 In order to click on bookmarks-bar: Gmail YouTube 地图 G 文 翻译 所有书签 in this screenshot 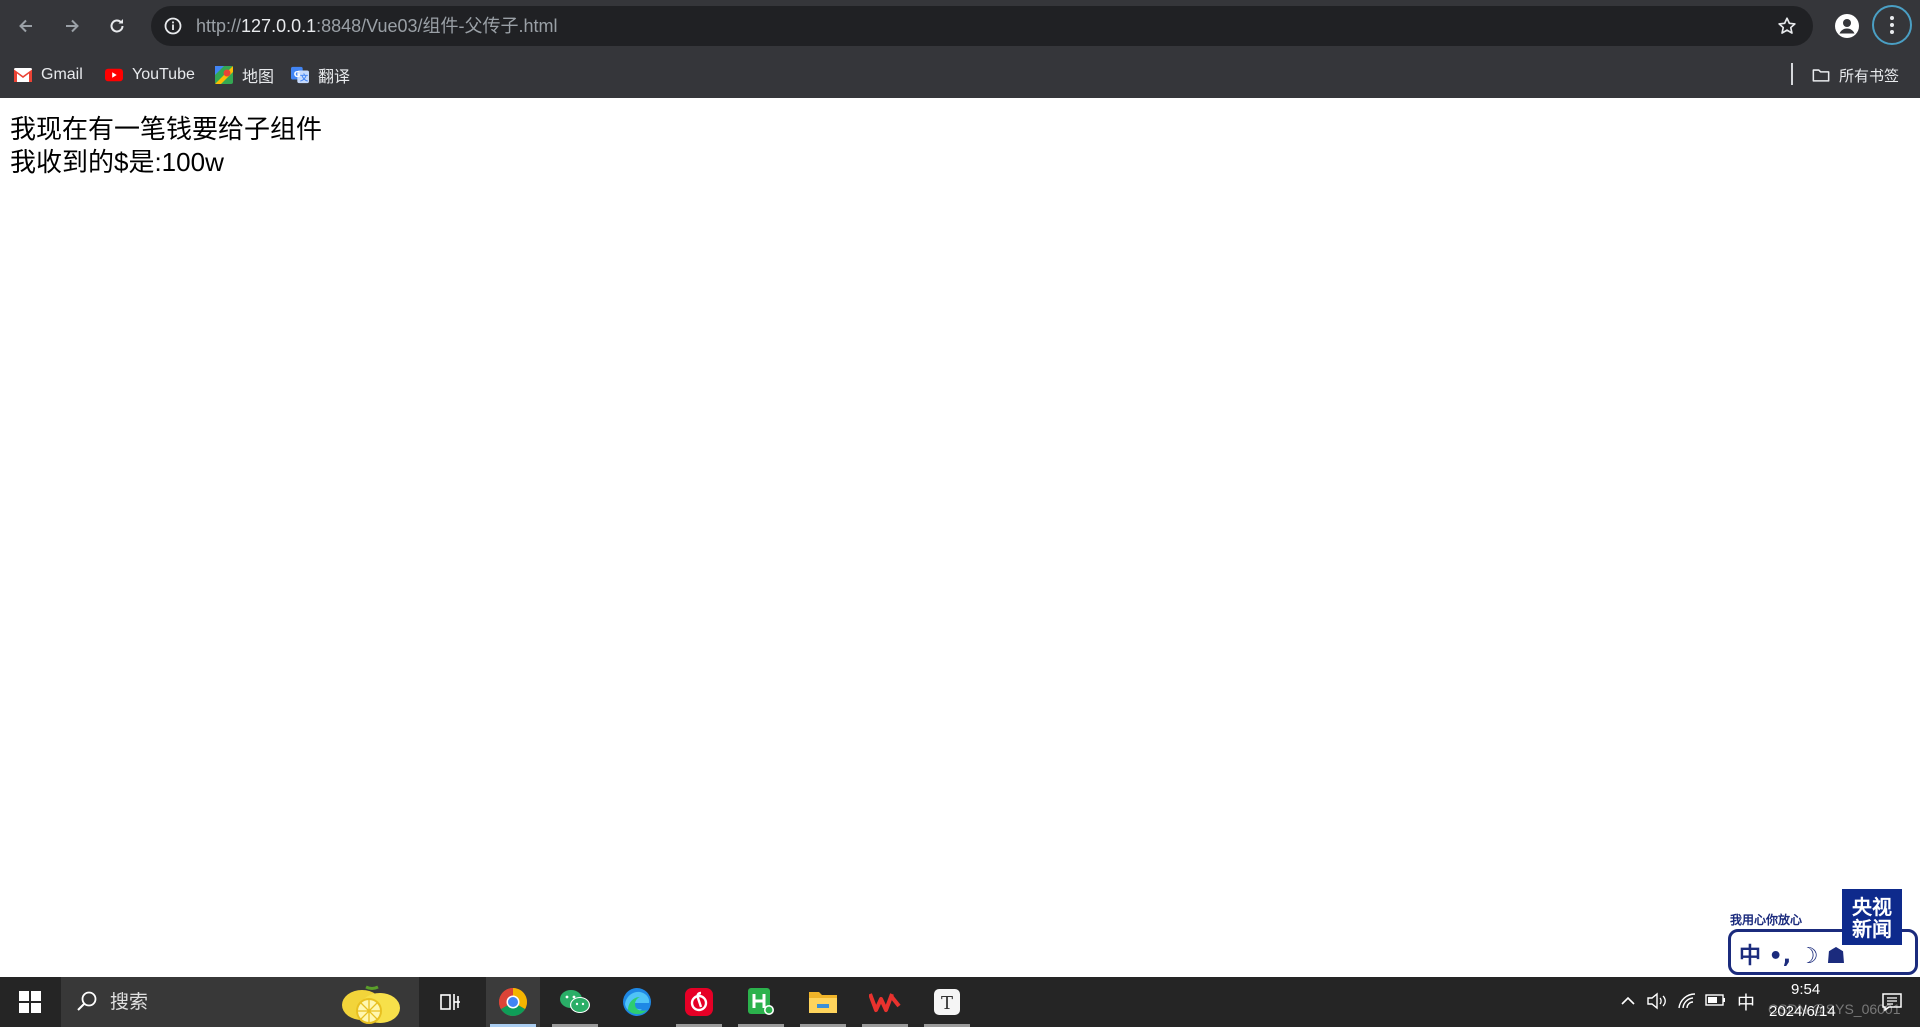, I will do `click(960, 75)`.